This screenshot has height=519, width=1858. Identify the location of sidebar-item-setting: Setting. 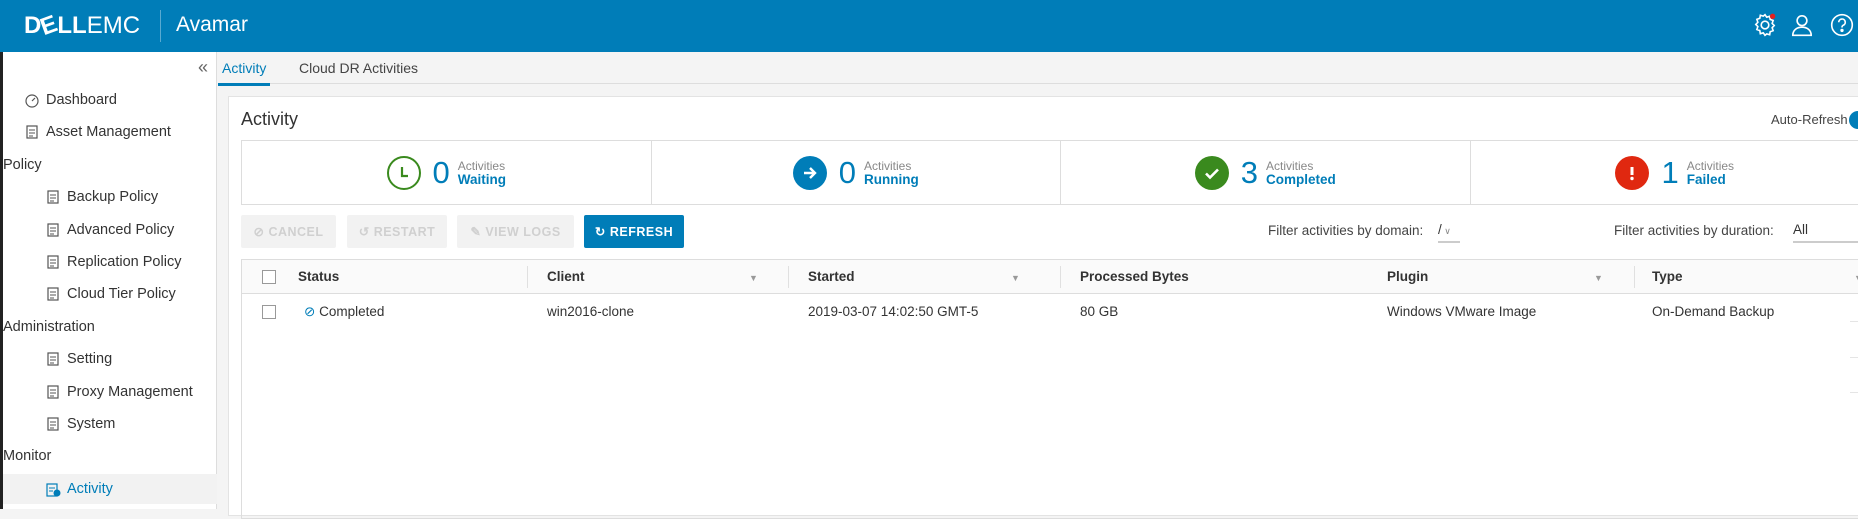
(110, 359).